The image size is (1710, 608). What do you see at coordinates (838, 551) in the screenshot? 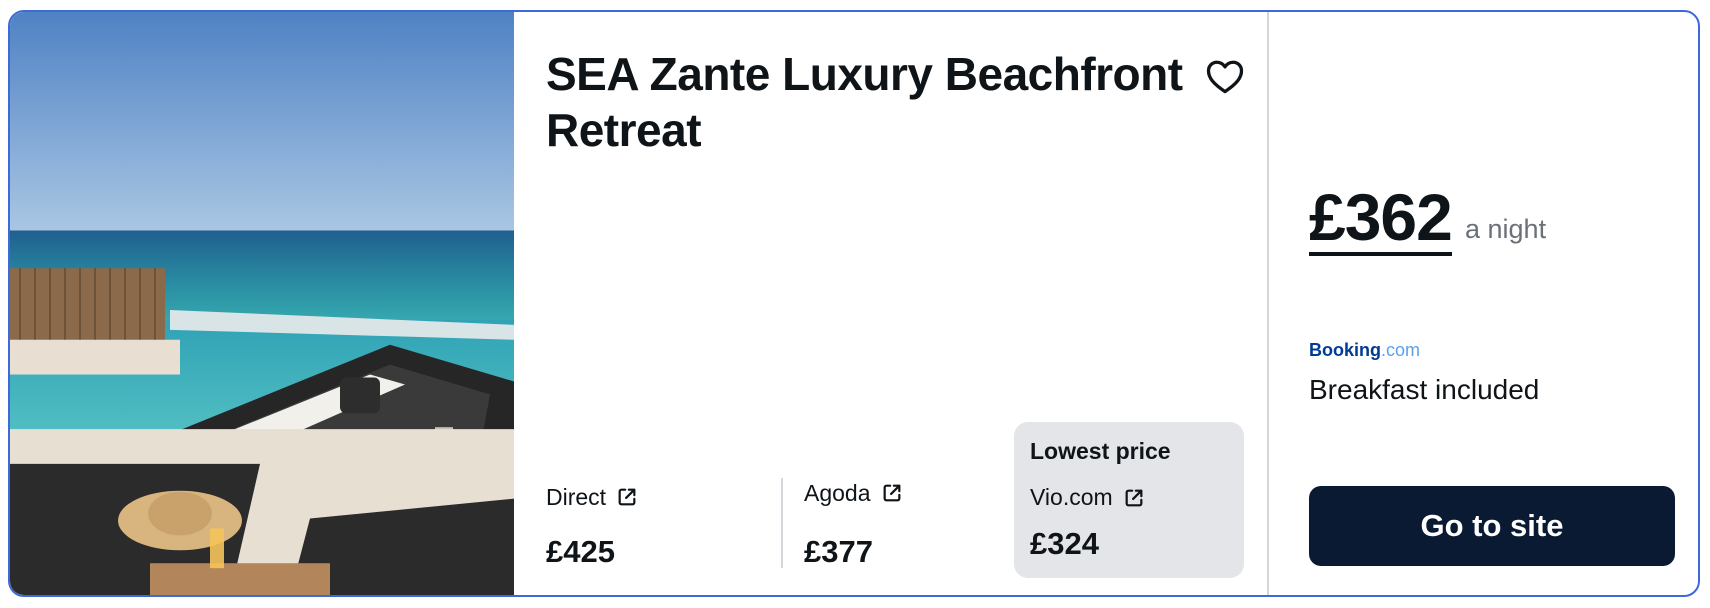
I see `provider-price: £377` at bounding box center [838, 551].